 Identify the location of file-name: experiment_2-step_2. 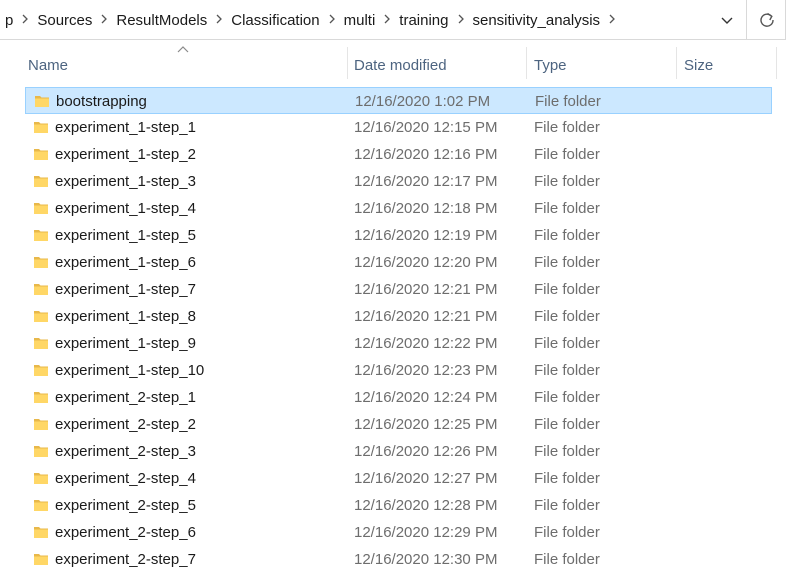
(125, 424).